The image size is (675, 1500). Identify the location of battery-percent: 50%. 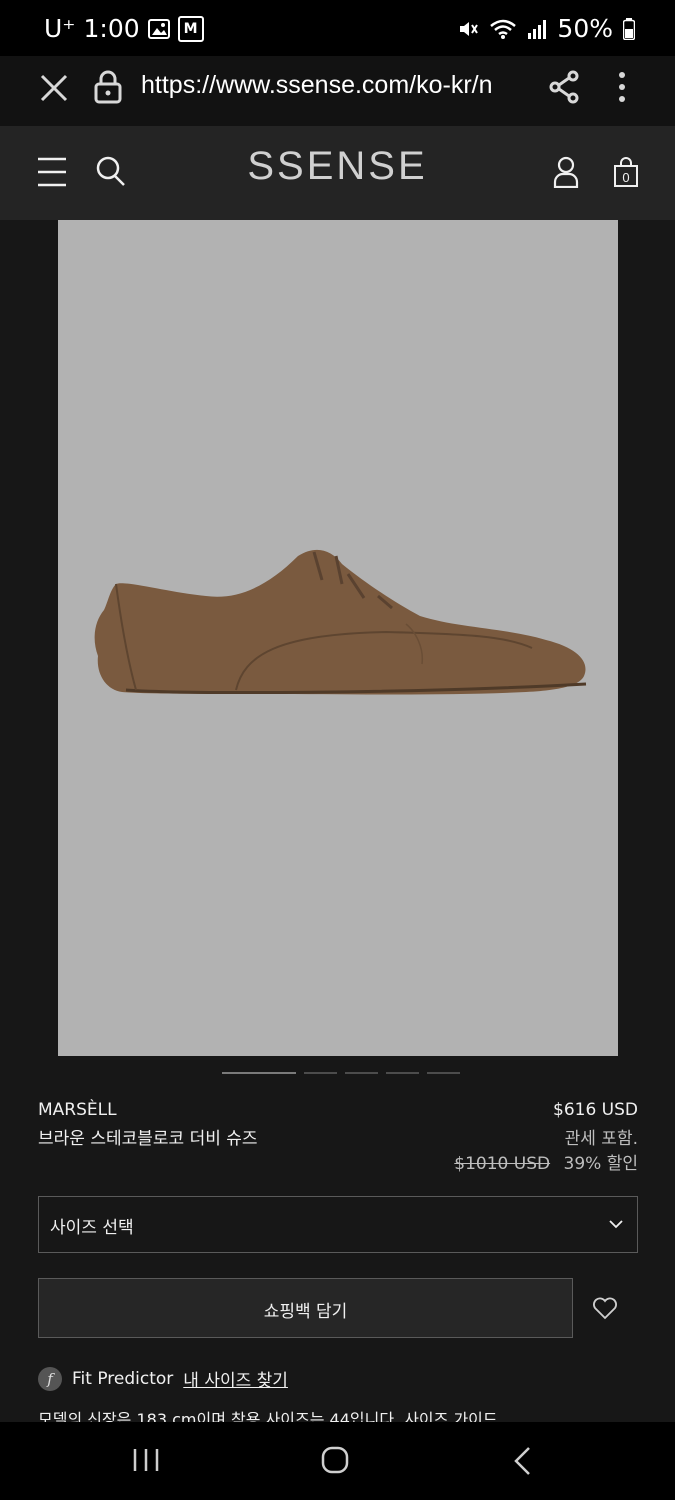
(585, 28).